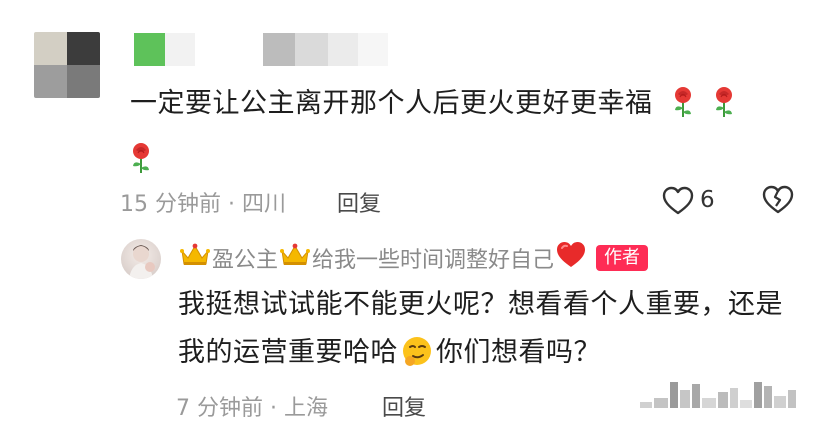 This screenshot has width=828, height=426. What do you see at coordinates (245, 258) in the screenshot?
I see `reply-author-name: 盈公主` at bounding box center [245, 258].